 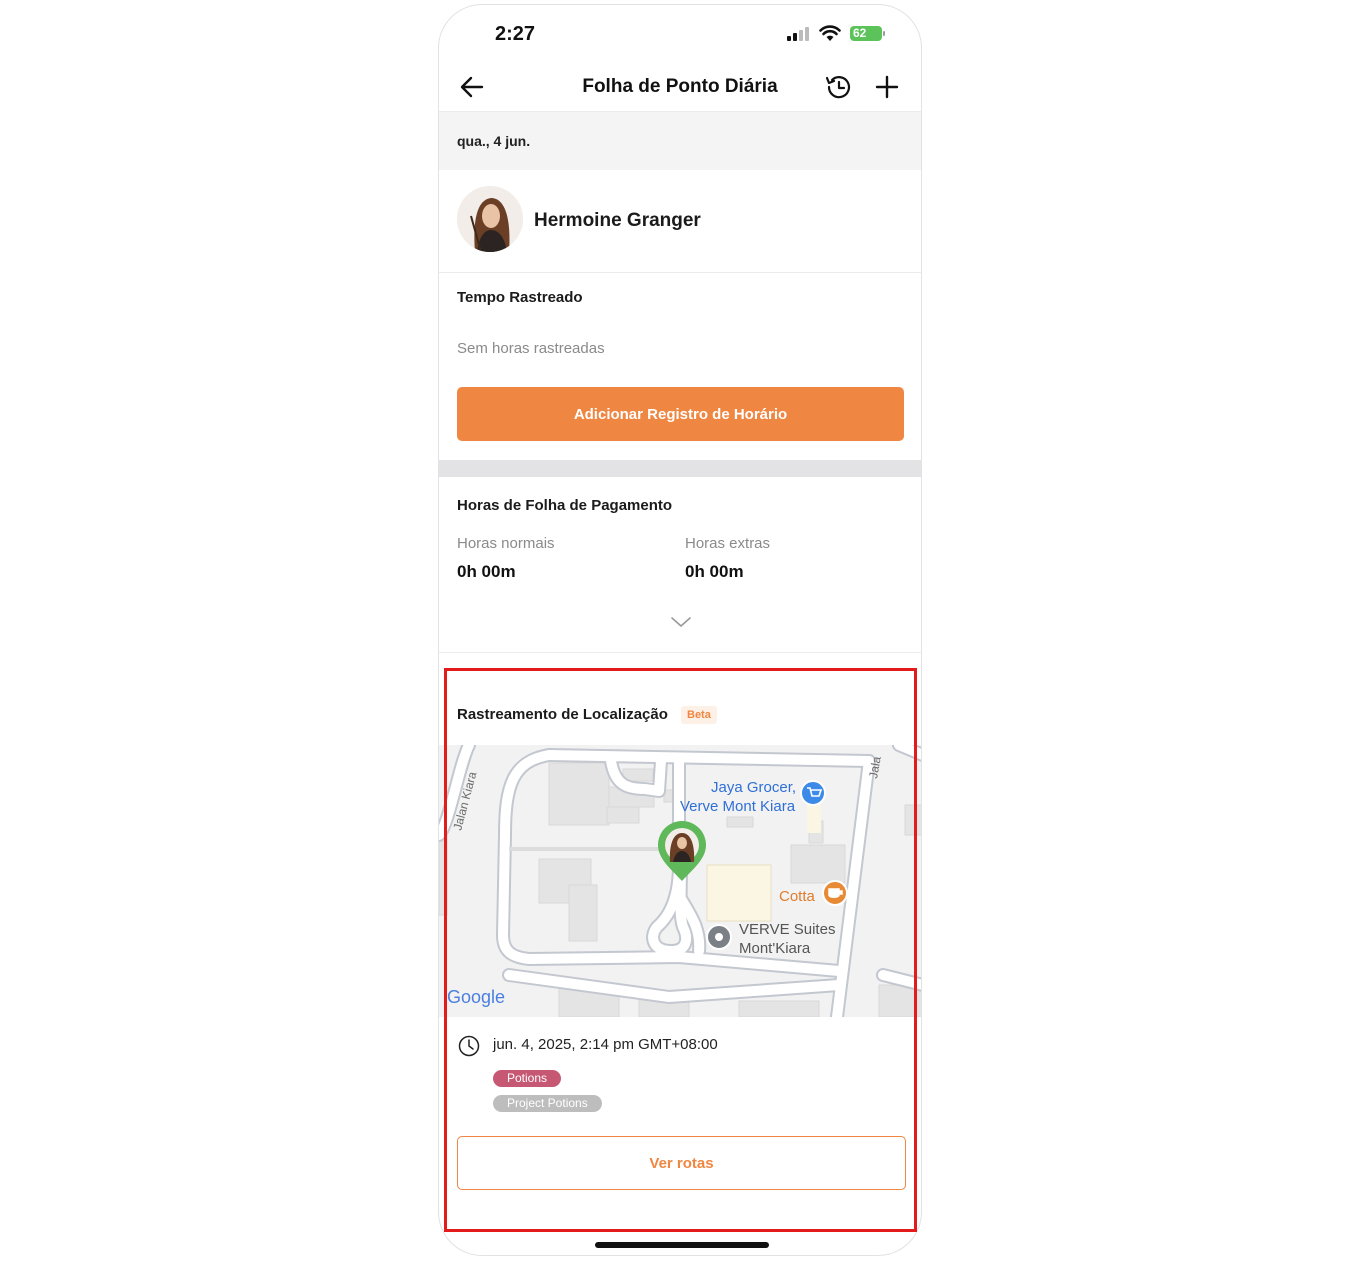 What do you see at coordinates (798, 34) in the screenshot?
I see `signal-icon` at bounding box center [798, 34].